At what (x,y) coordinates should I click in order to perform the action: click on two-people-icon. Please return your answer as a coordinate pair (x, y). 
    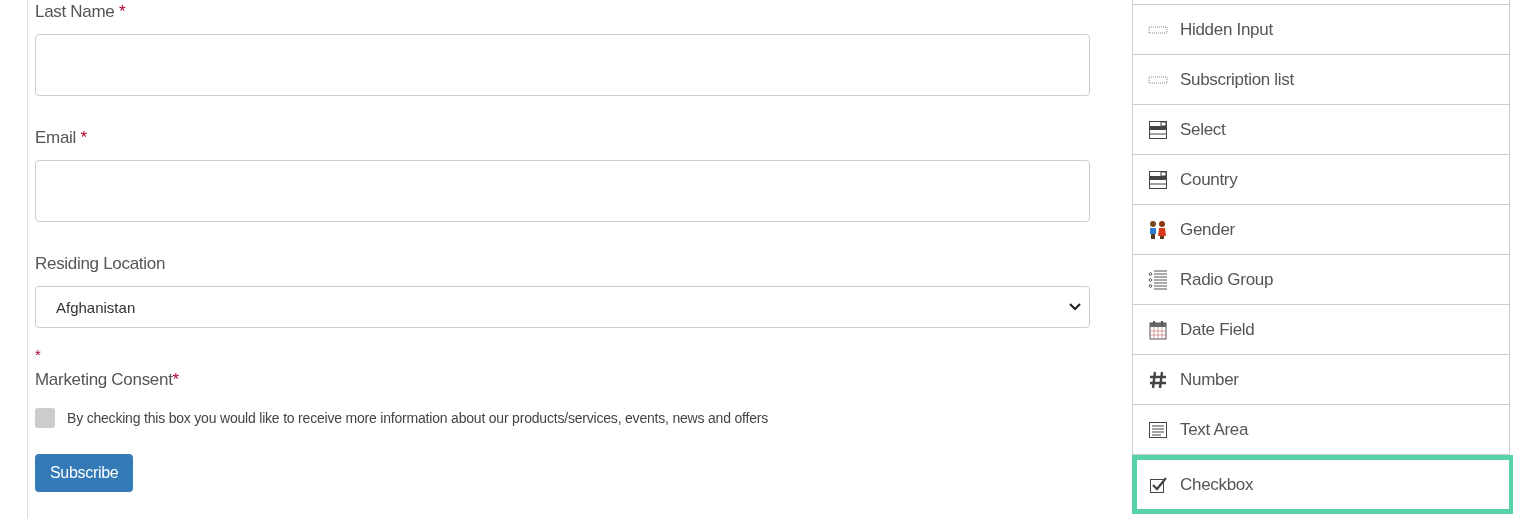
    Looking at the image, I should click on (1158, 229).